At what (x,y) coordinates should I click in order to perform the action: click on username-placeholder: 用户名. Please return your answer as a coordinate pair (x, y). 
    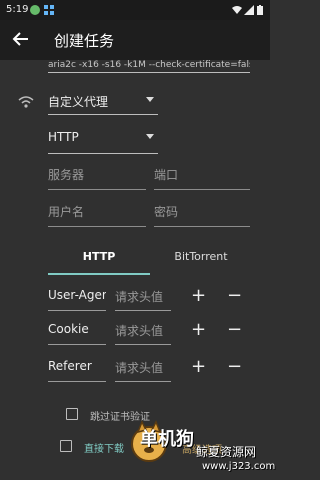
    Looking at the image, I should click on (66, 212).